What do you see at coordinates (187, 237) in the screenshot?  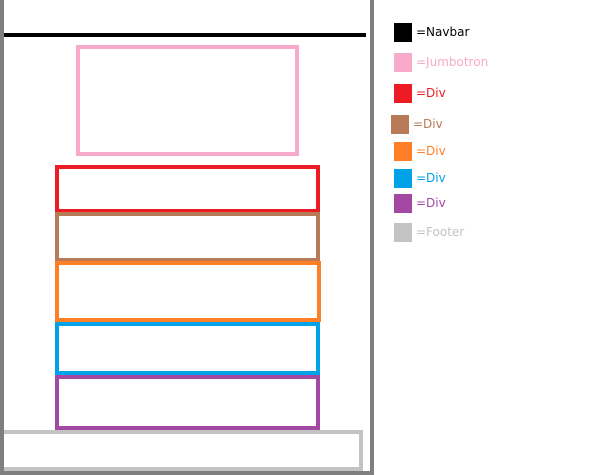 I see `div-block-brown` at bounding box center [187, 237].